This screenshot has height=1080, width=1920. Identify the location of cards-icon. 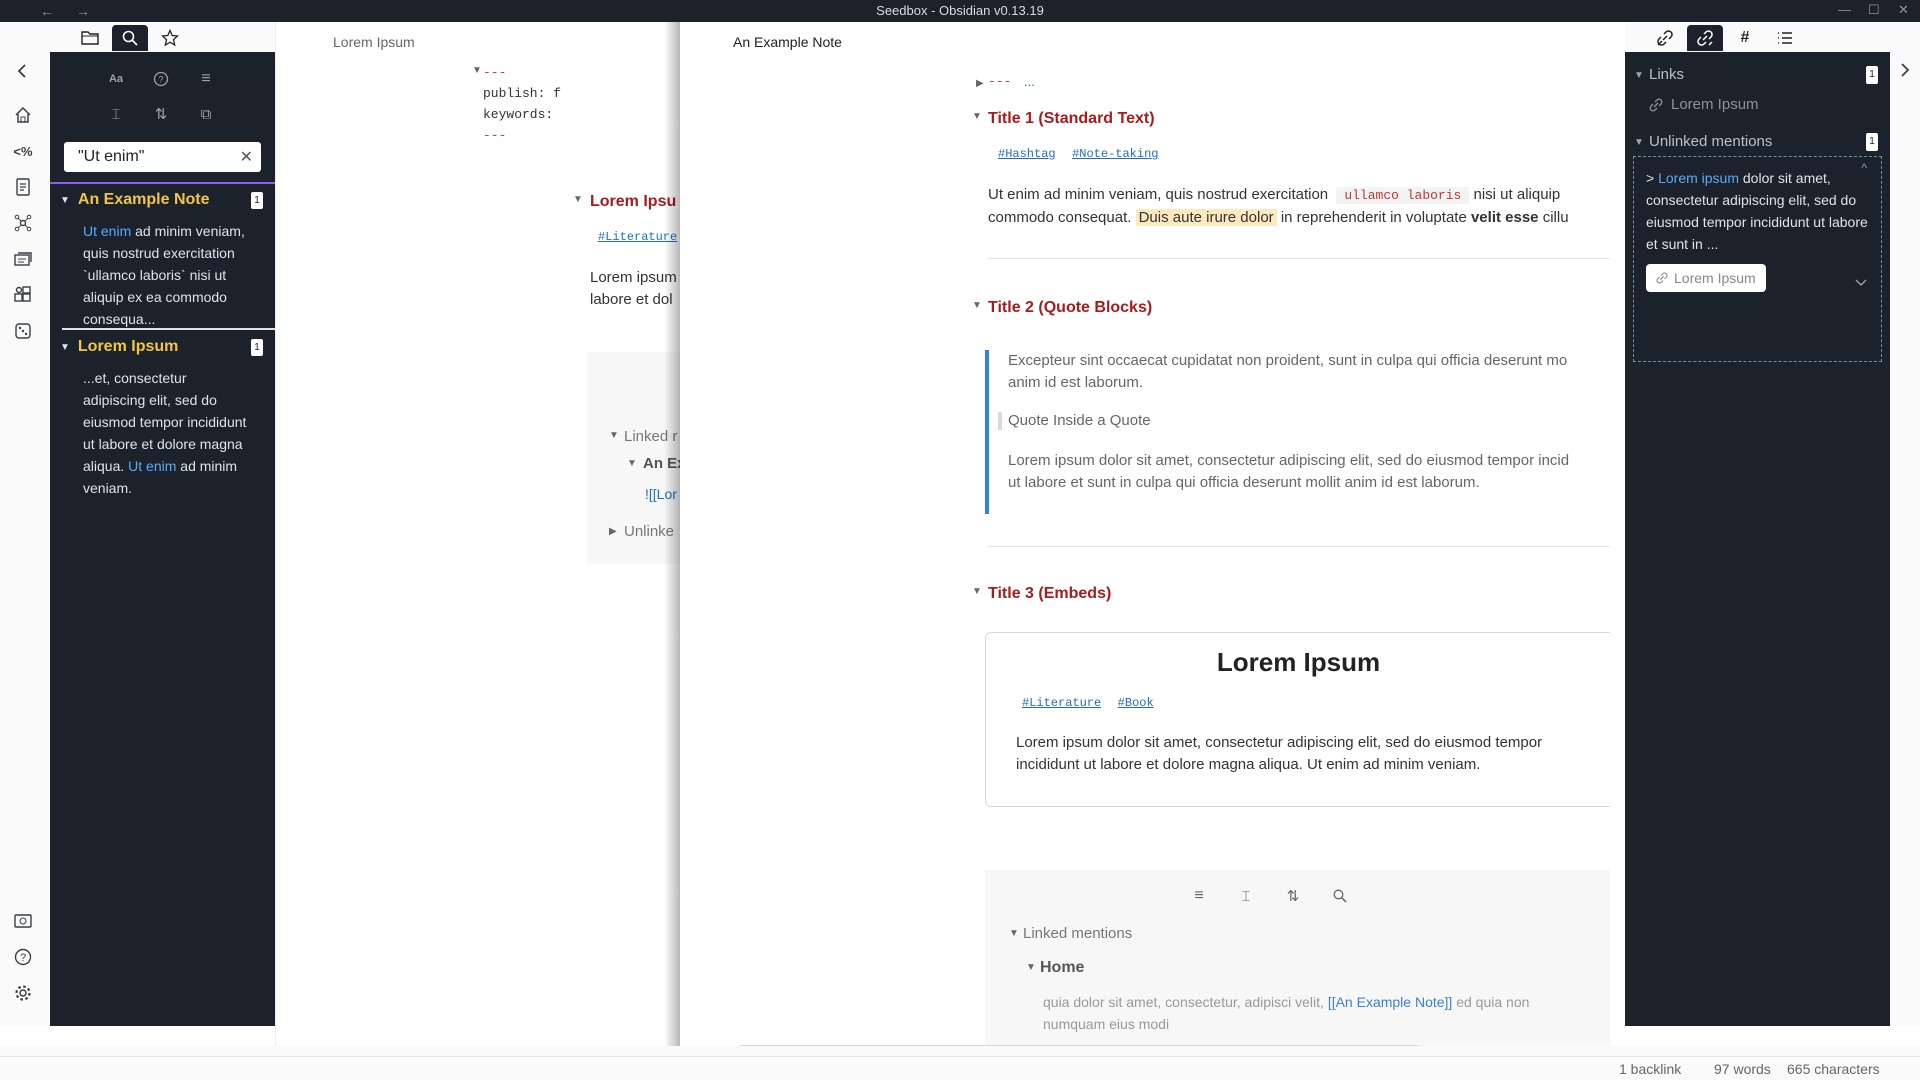
(23, 259).